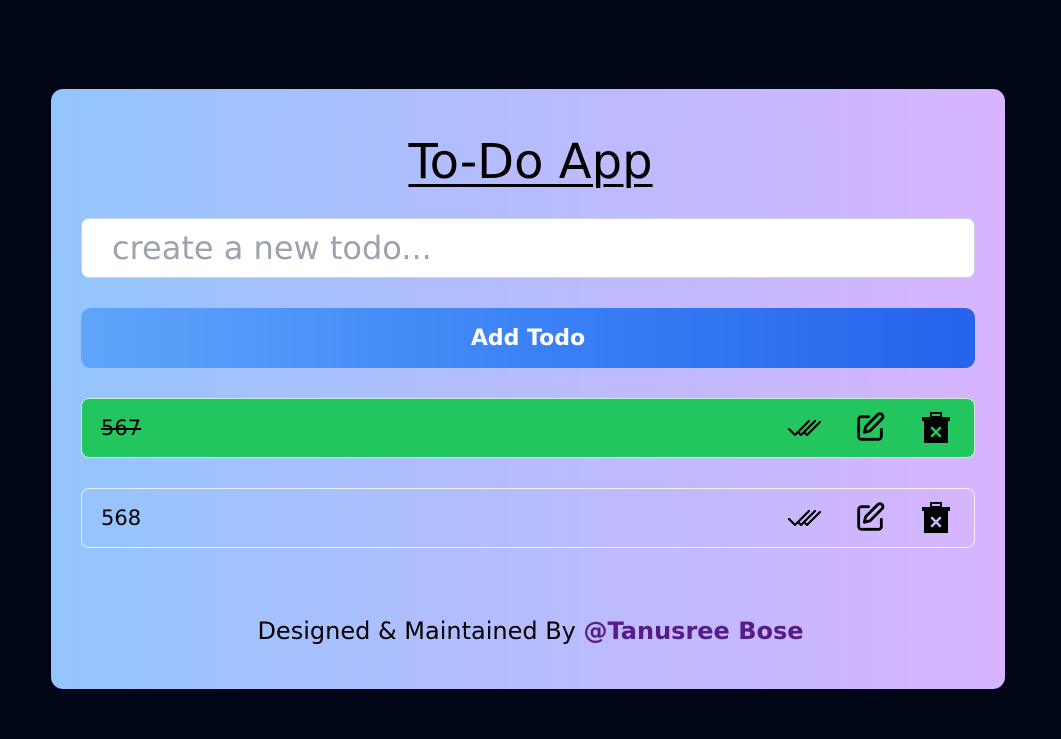 The image size is (1061, 739). I want to click on add-todo-button: Add Todo, so click(528, 338).